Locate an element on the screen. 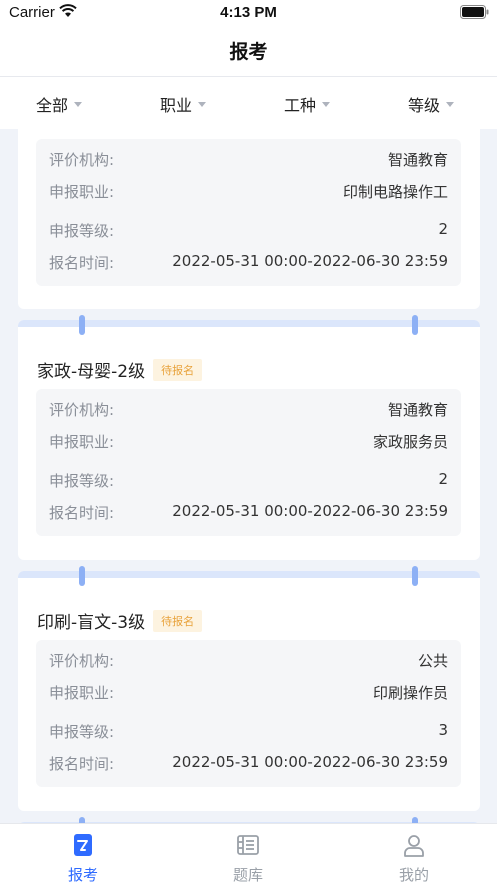  profile-icon is located at coordinates (414, 846).